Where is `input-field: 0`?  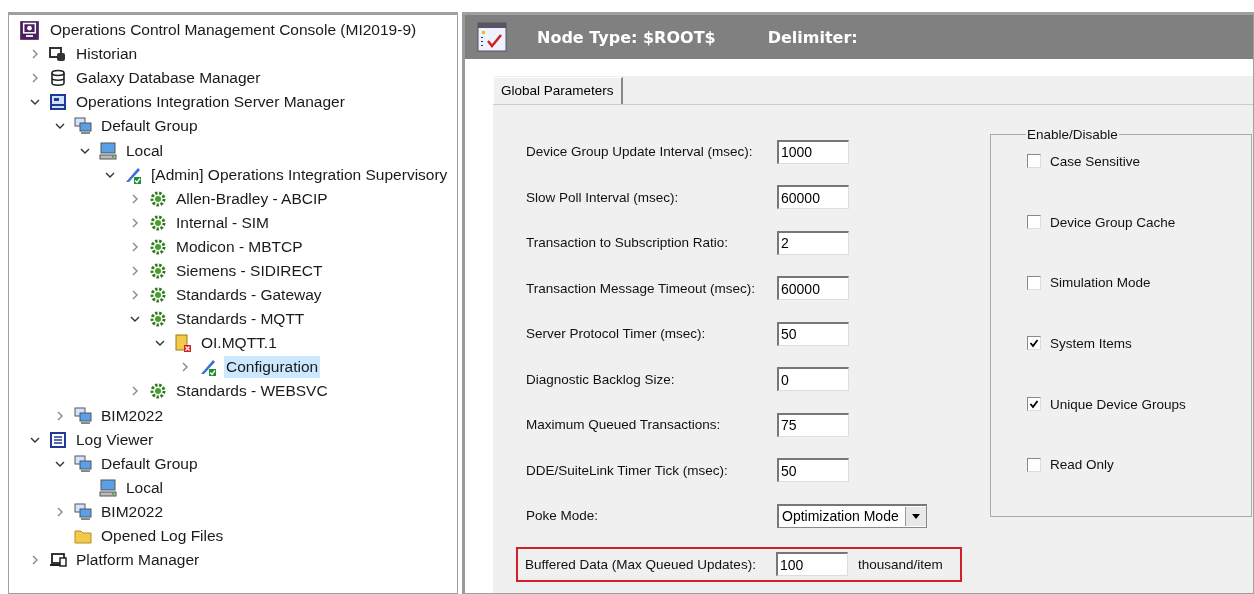
input-field: 0 is located at coordinates (813, 379).